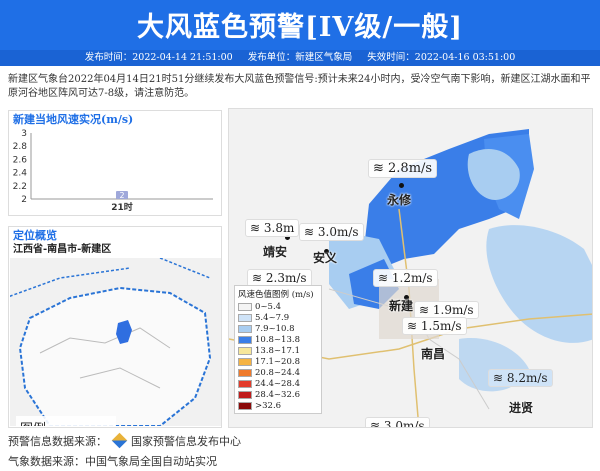 Image resolution: width=600 pixels, height=471 pixels. What do you see at coordinates (331, 232) in the screenshot?
I see `wind-label-anyi: ≋ 3.0m/s` at bounding box center [331, 232].